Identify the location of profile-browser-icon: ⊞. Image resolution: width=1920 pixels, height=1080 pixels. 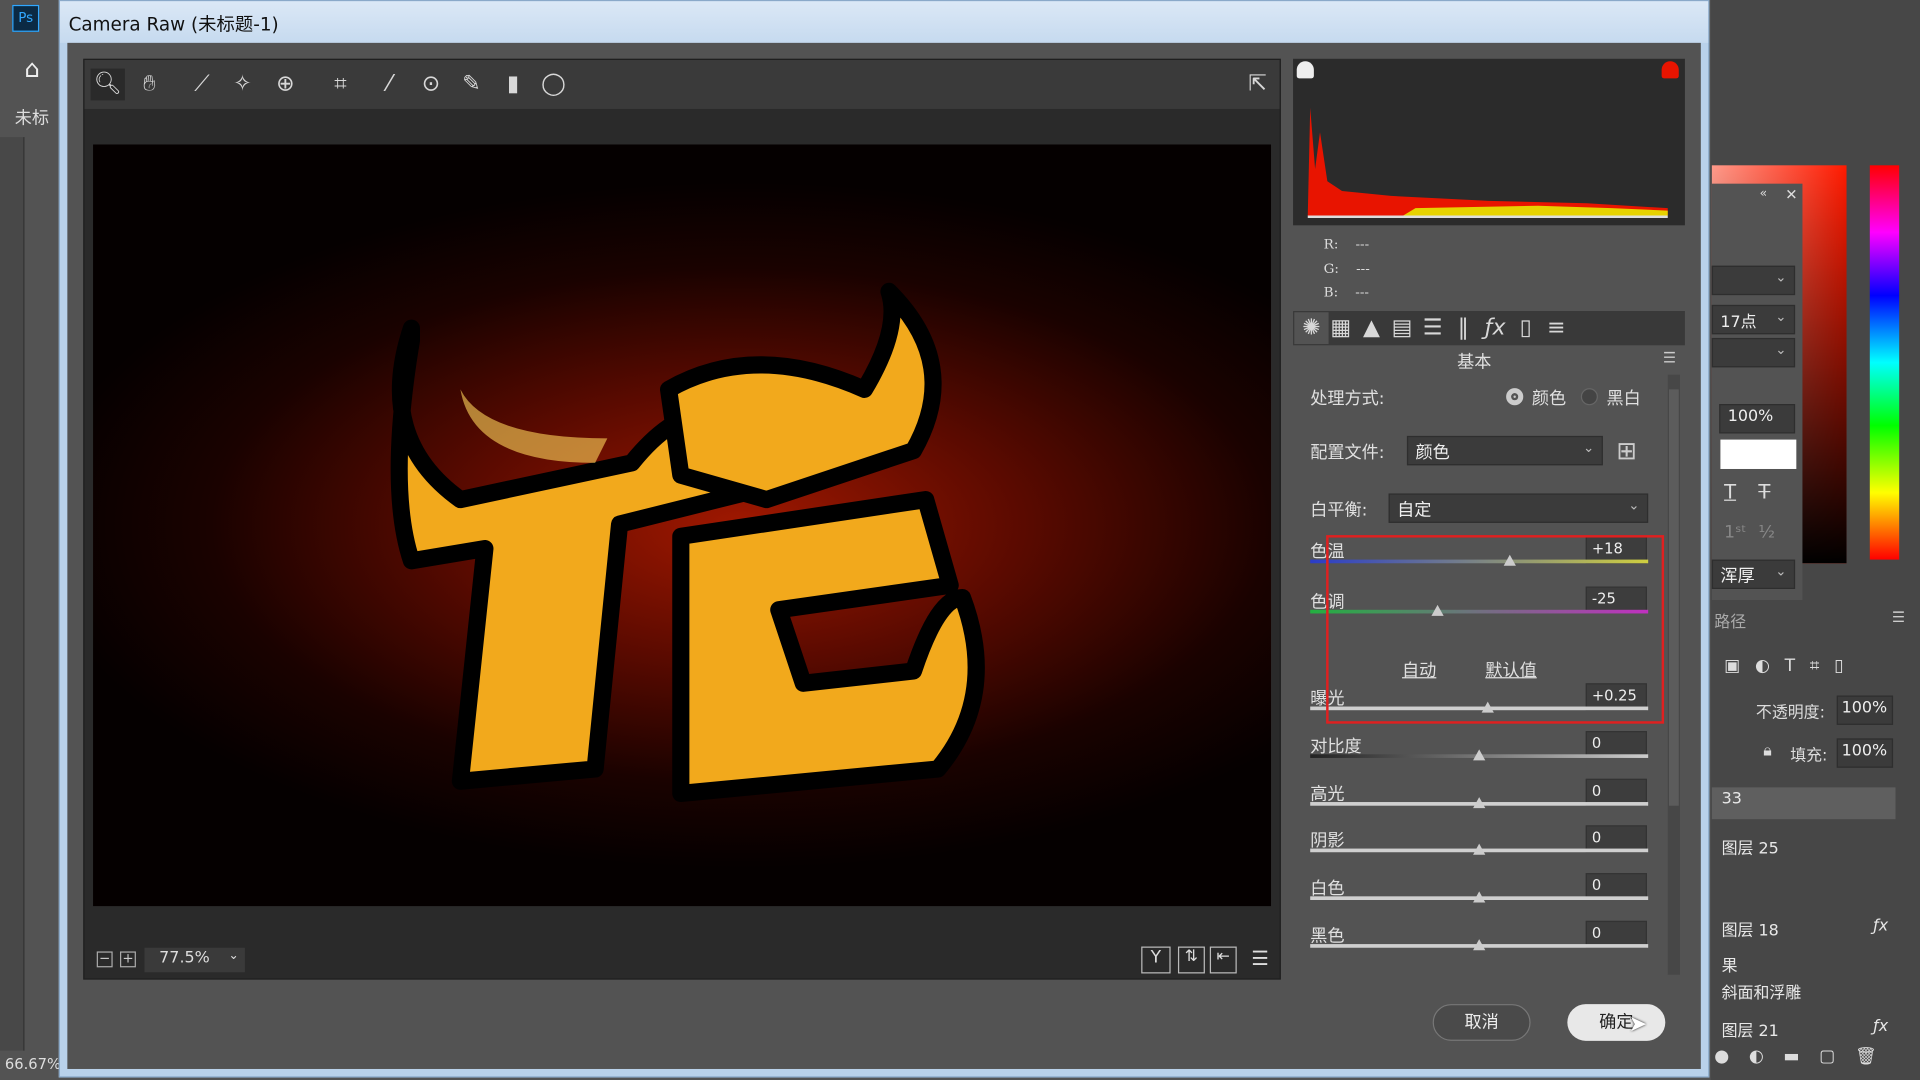
(1626, 450).